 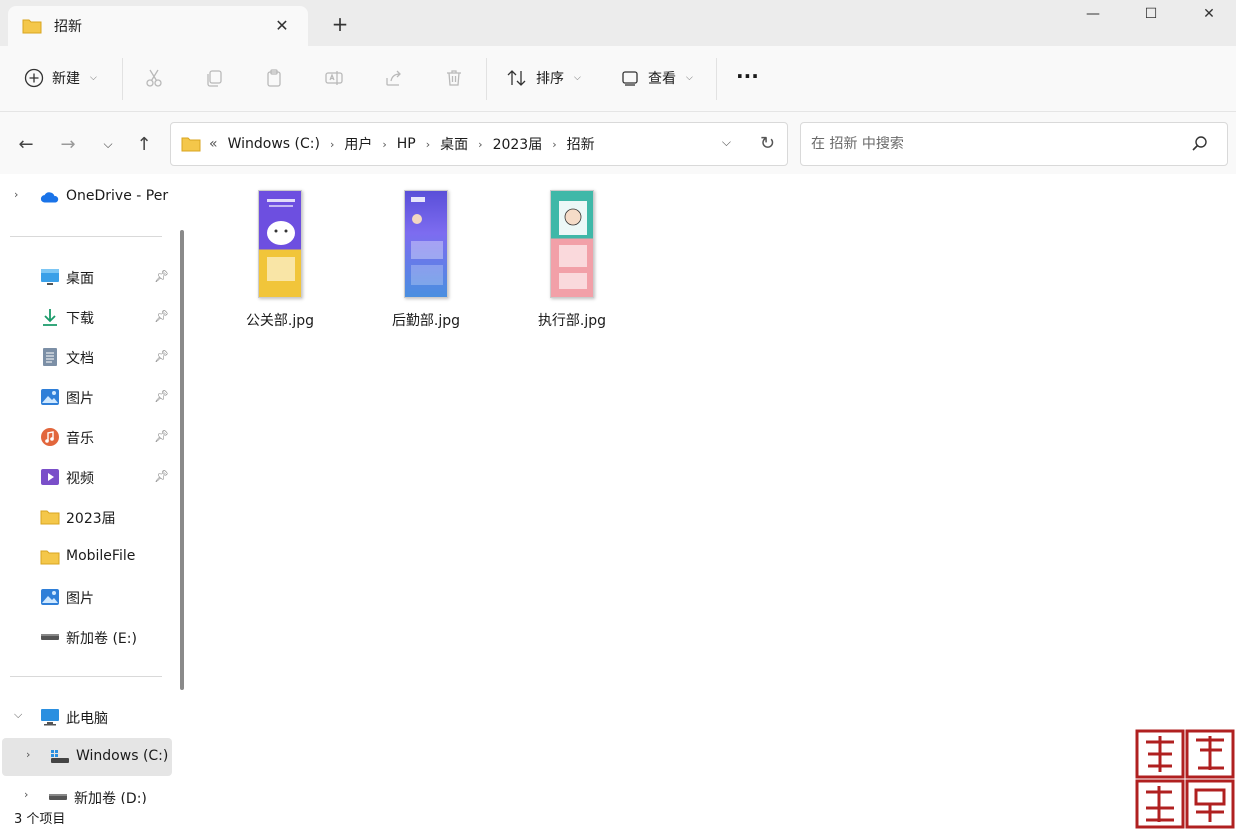 I want to click on up-icon: ↑, so click(x=144, y=144).